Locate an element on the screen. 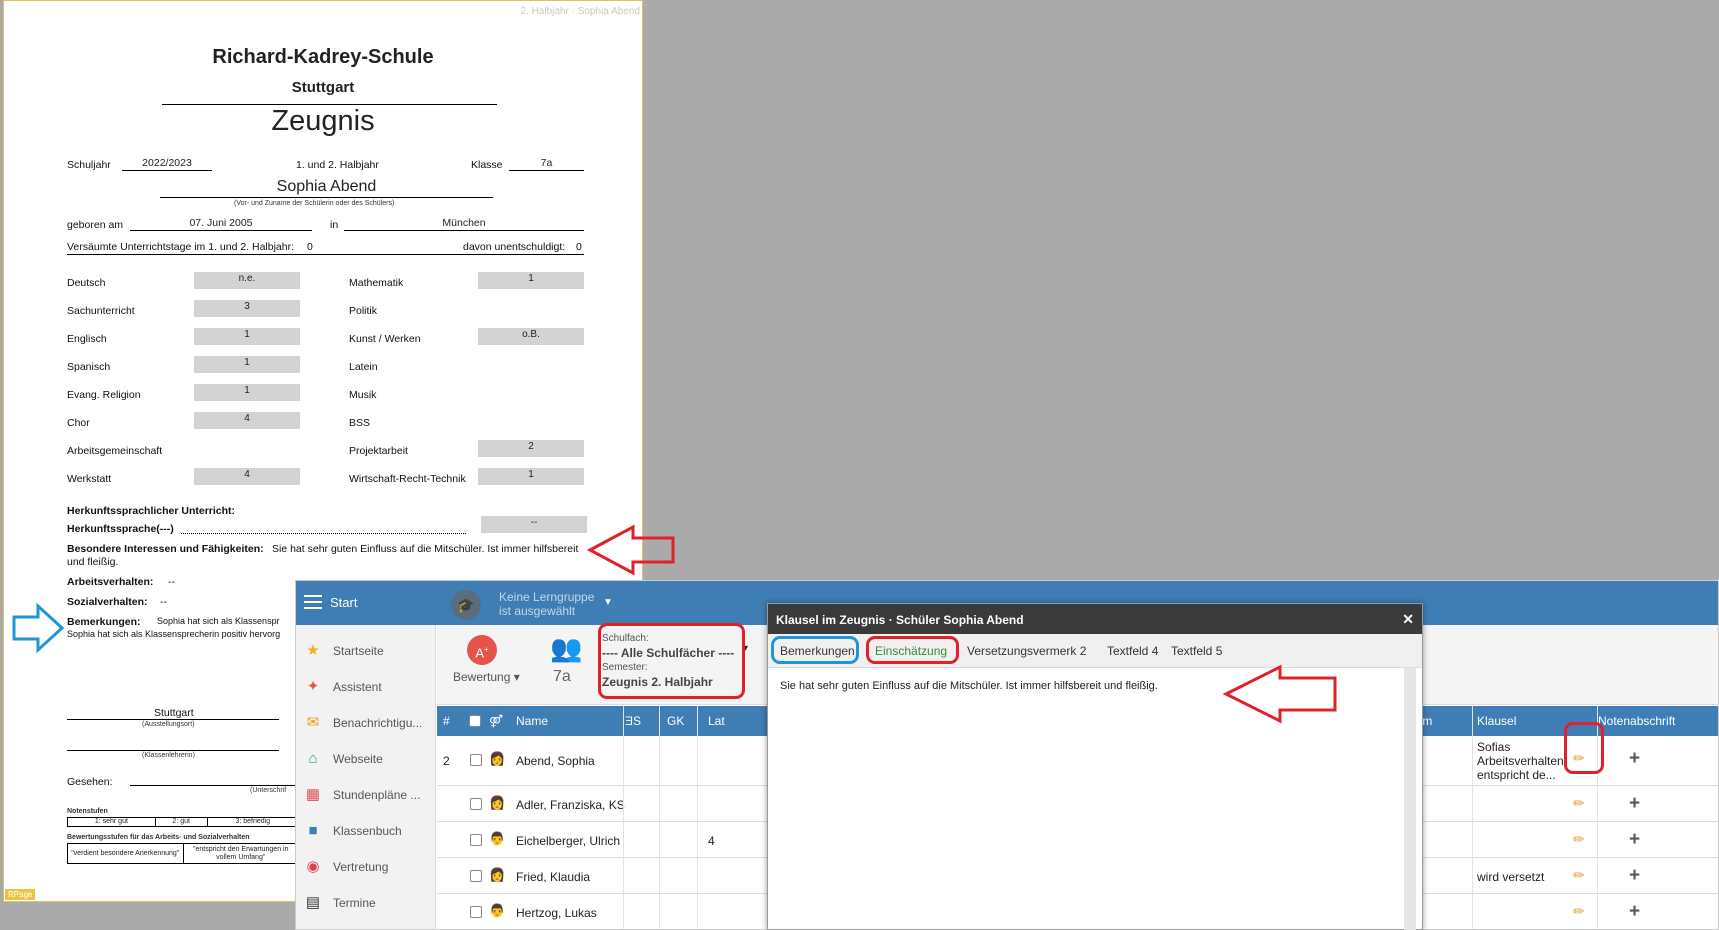  highlight-filter is located at coordinates (671, 661).